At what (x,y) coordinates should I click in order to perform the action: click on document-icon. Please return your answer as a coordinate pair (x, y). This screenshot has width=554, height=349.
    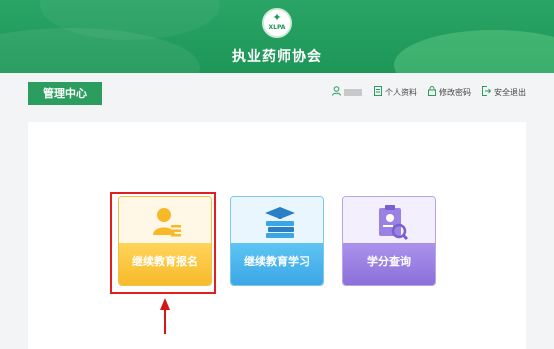
    Looking at the image, I should click on (378, 92).